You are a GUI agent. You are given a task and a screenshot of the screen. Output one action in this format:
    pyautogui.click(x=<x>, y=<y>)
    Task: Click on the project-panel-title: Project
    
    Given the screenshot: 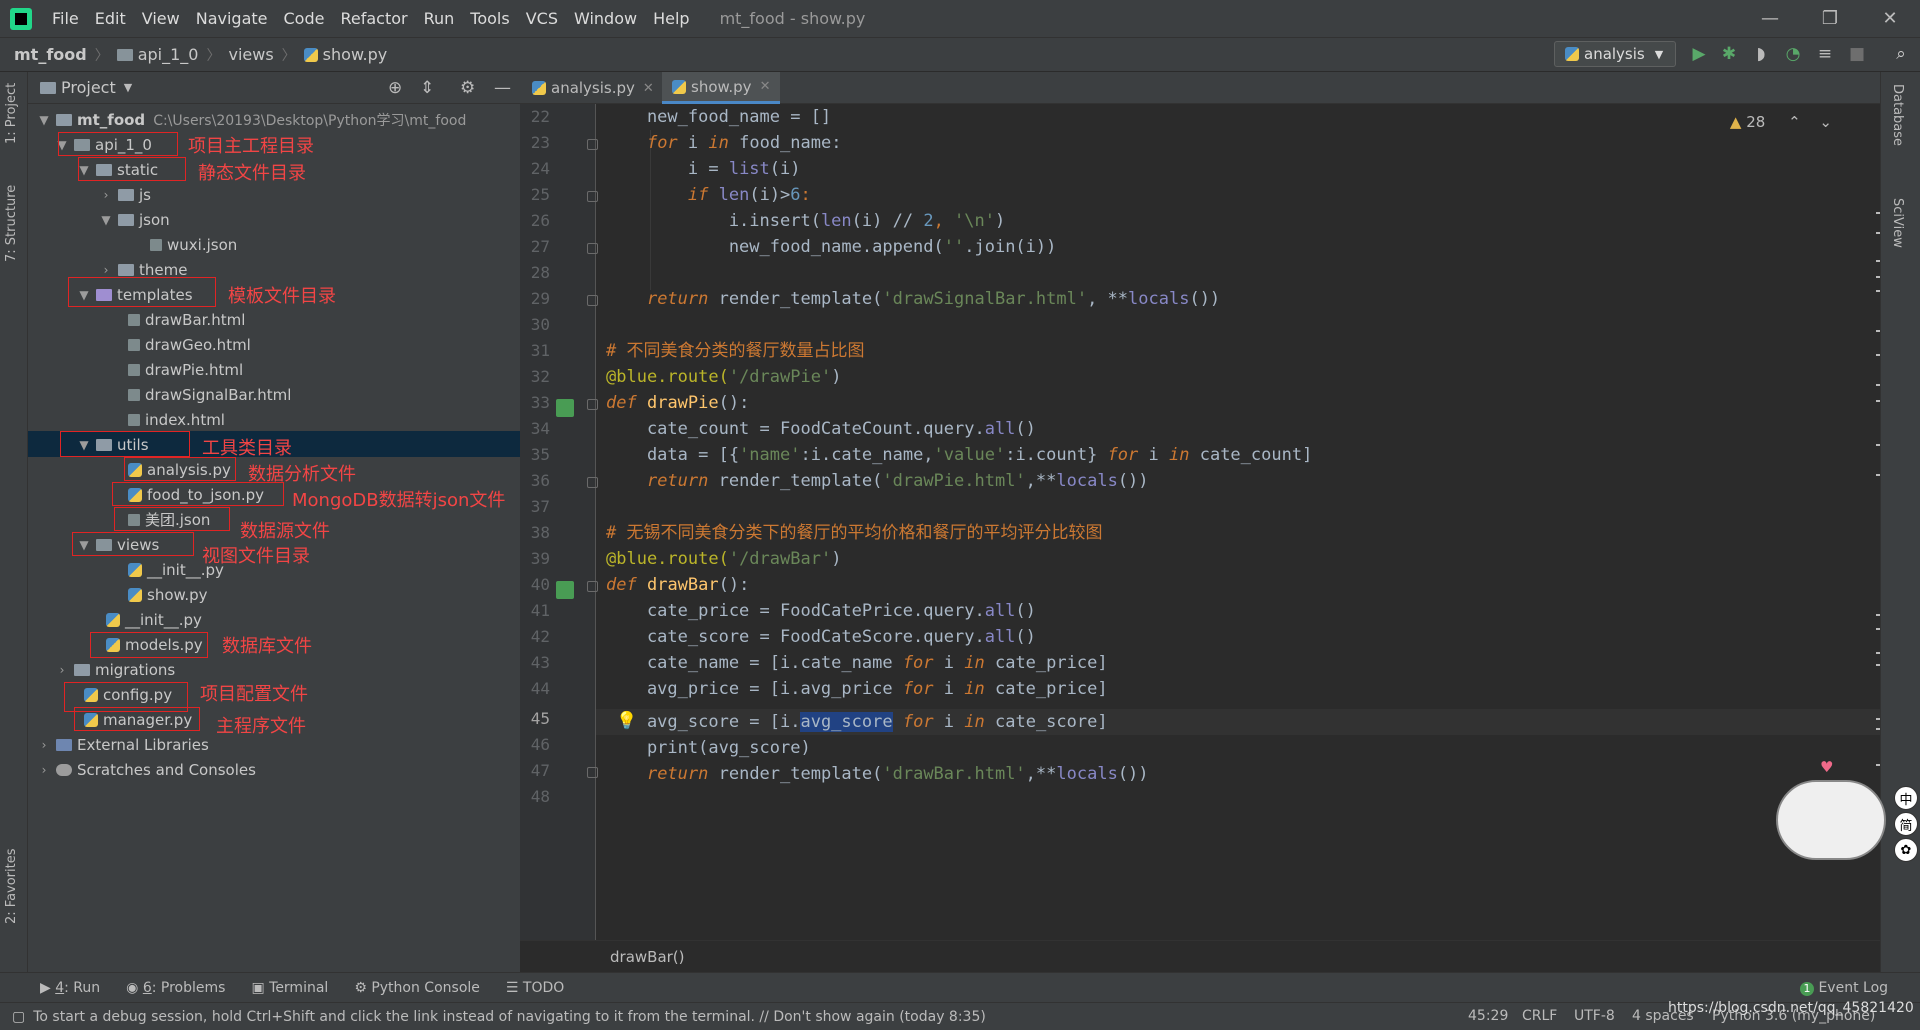 What is the action you would take?
    pyautogui.click(x=88, y=87)
    